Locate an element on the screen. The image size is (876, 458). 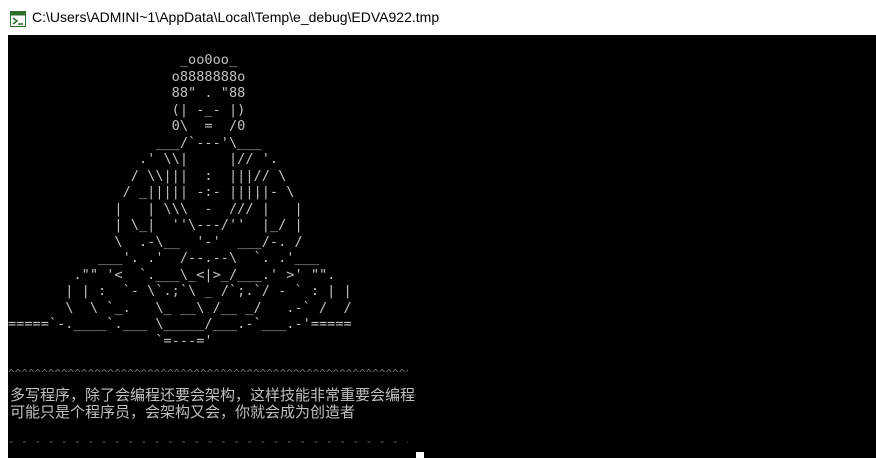
console-app-icon is located at coordinates (18, 19).